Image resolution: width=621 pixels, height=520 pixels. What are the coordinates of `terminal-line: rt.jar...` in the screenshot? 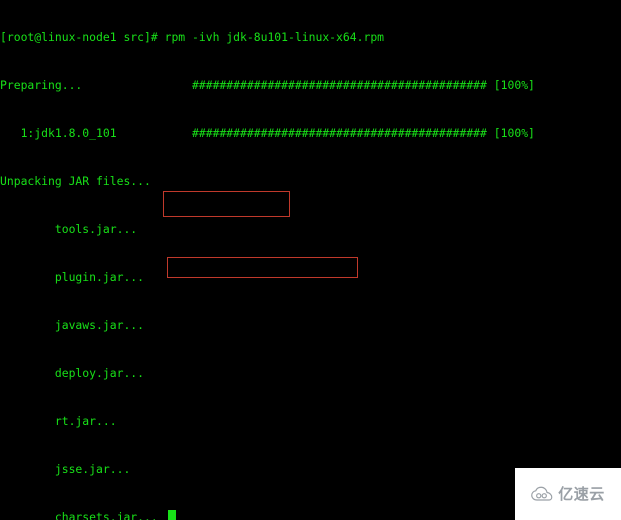 It's located at (58, 421).